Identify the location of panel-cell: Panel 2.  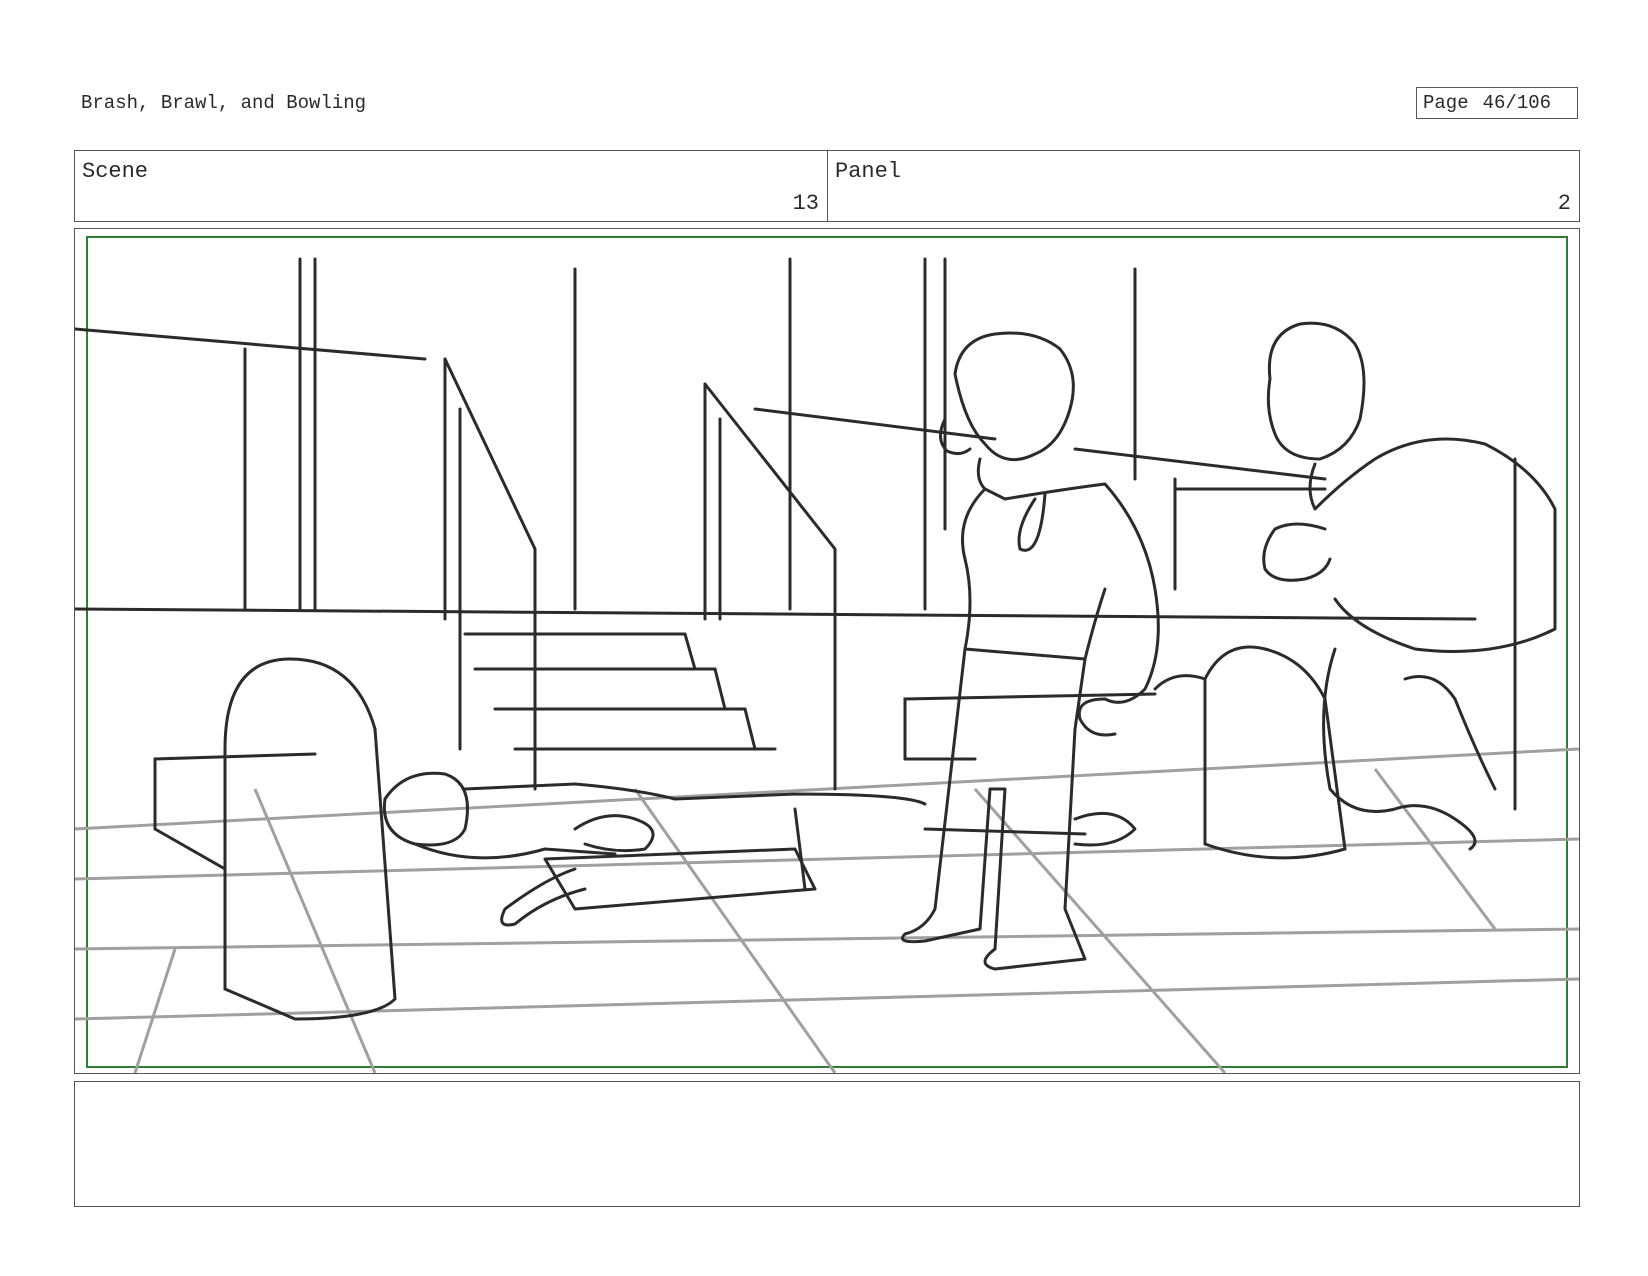
(1203, 186).